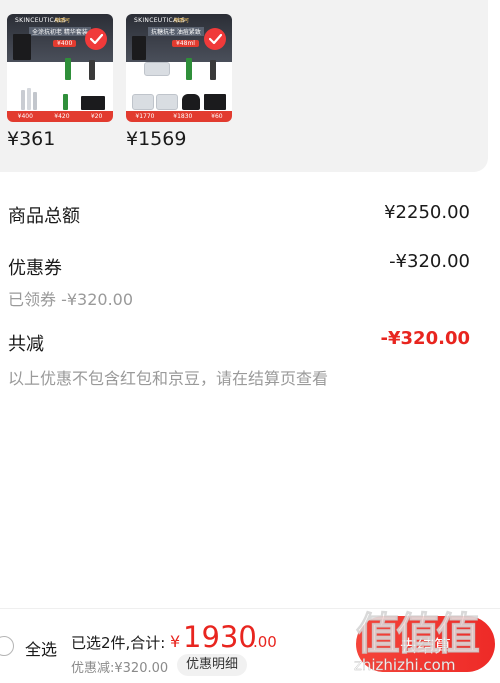 The width and height of the screenshot is (500, 683). Describe the element at coordinates (118, 643) in the screenshot. I see `selected-count-text: 已选2件,合计:` at that location.